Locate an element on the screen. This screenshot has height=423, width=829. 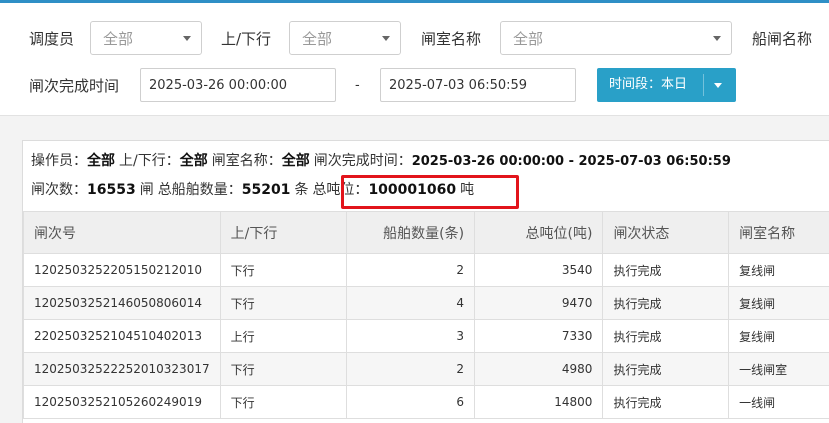
cell-tonnage: 7330 is located at coordinates (539, 336).